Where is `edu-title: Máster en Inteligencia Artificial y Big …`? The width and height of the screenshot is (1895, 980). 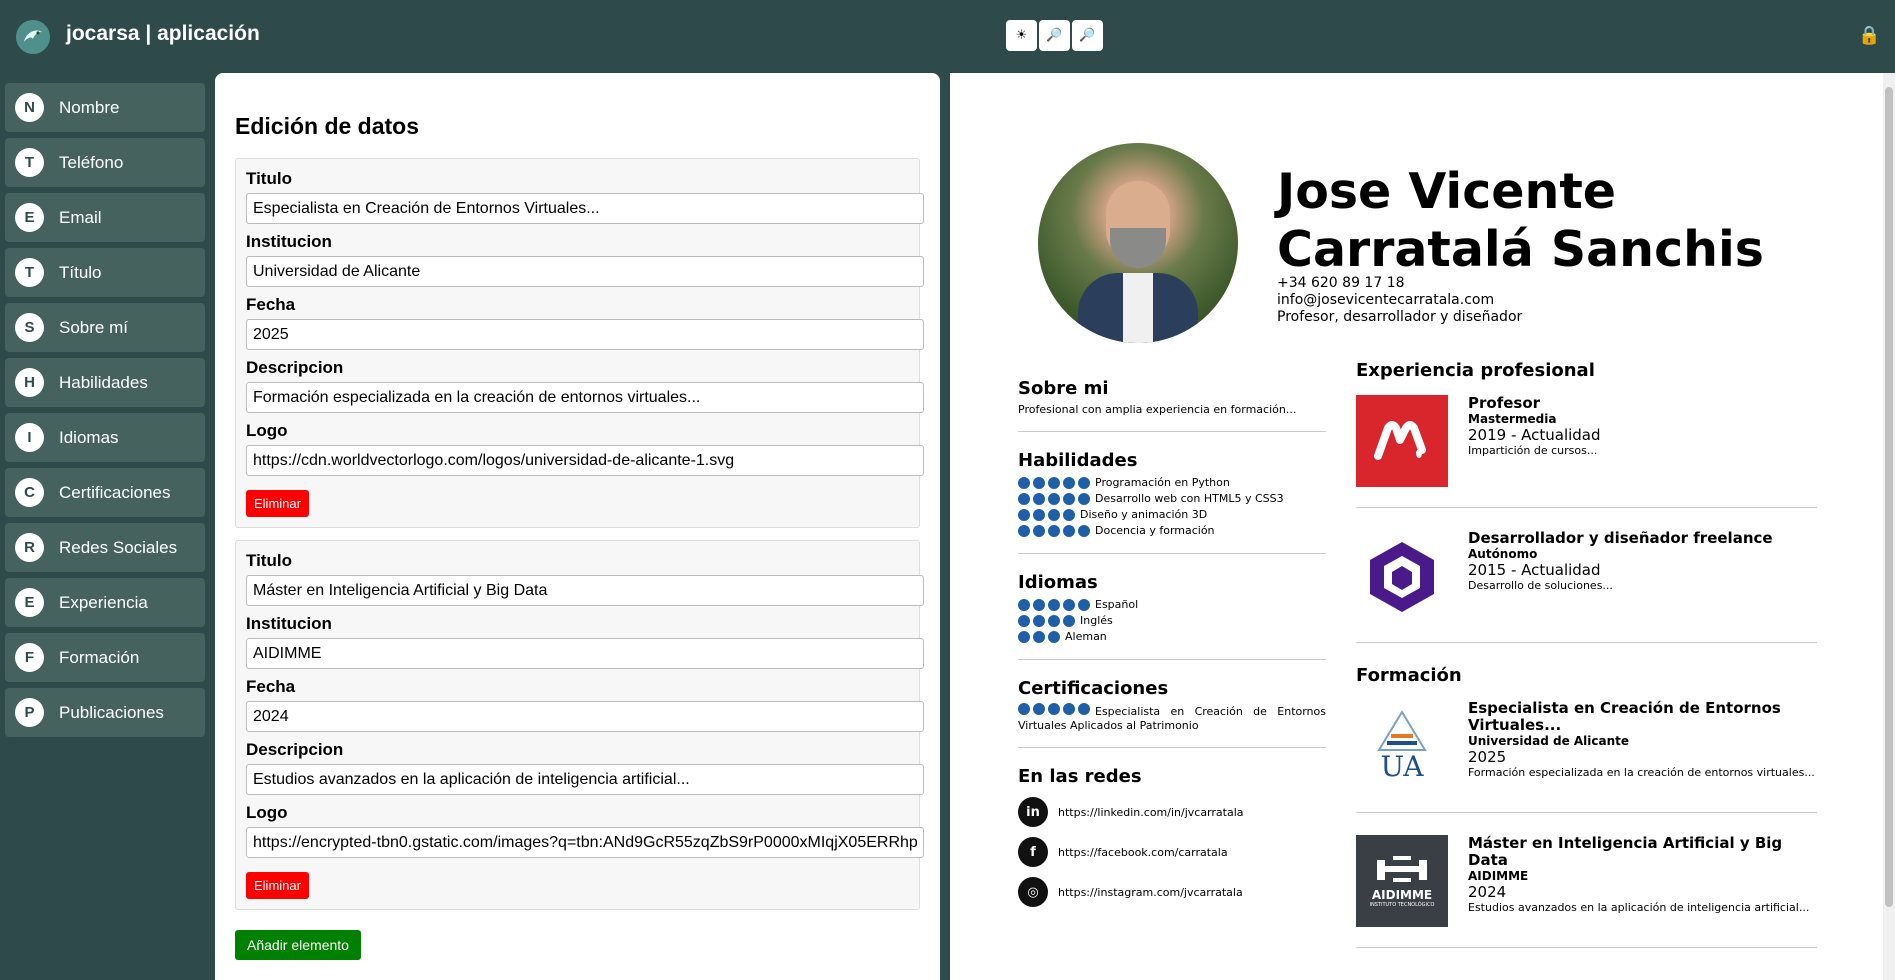
edu-title: Máster en Inteligencia Artificial y Big … is located at coordinates (1625, 851).